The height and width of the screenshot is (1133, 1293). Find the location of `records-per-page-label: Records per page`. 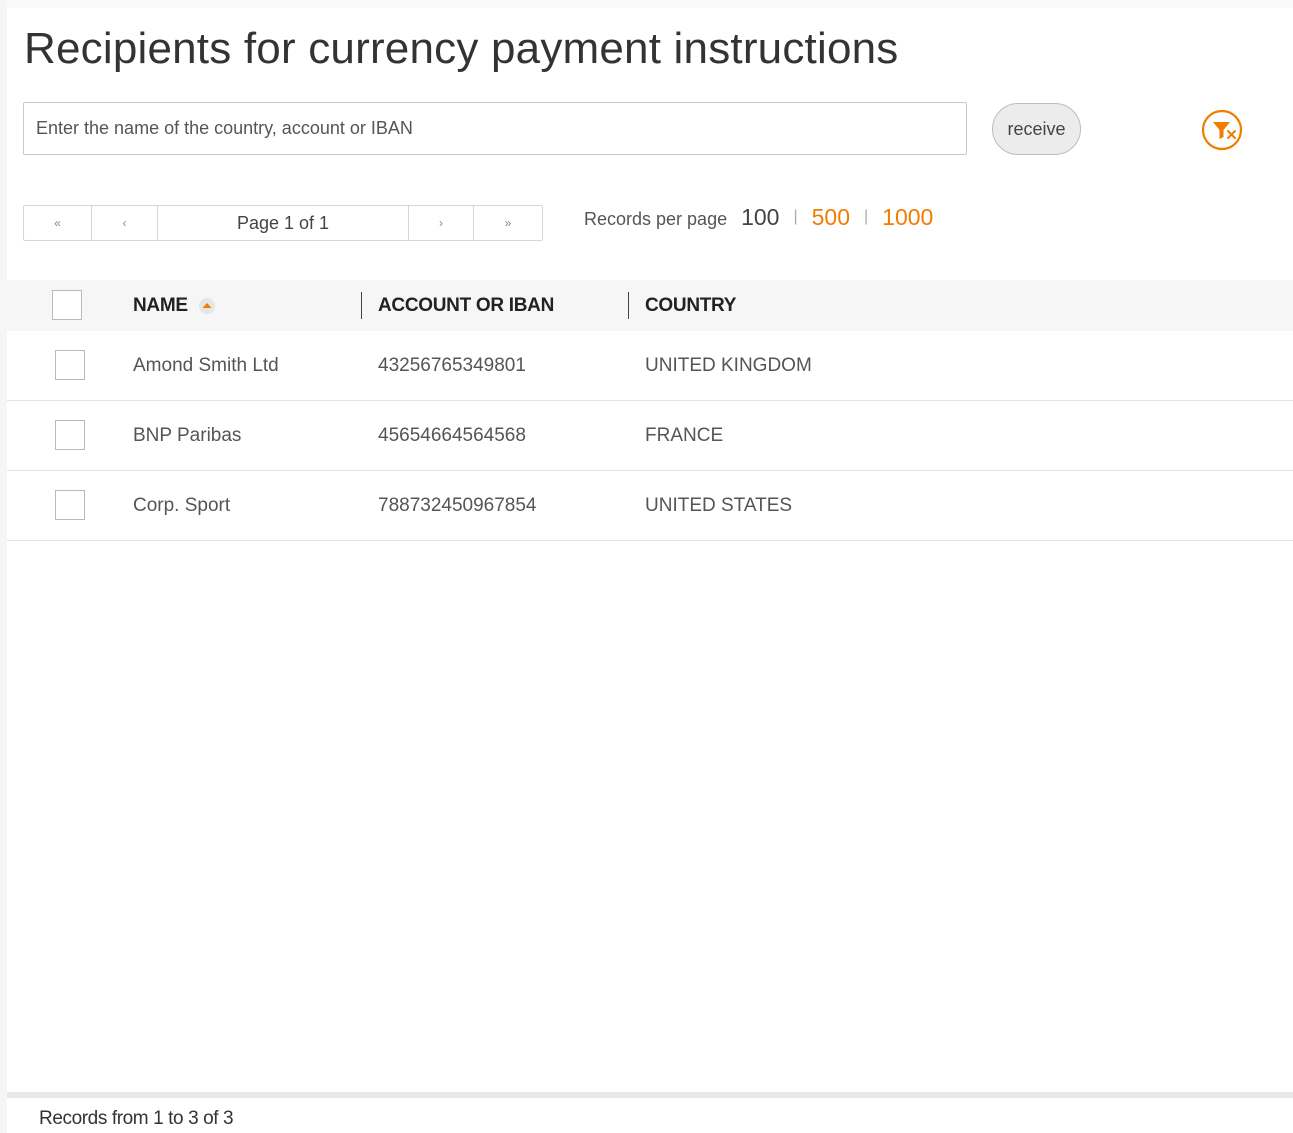

records-per-page-label: Records per page is located at coordinates (656, 219).